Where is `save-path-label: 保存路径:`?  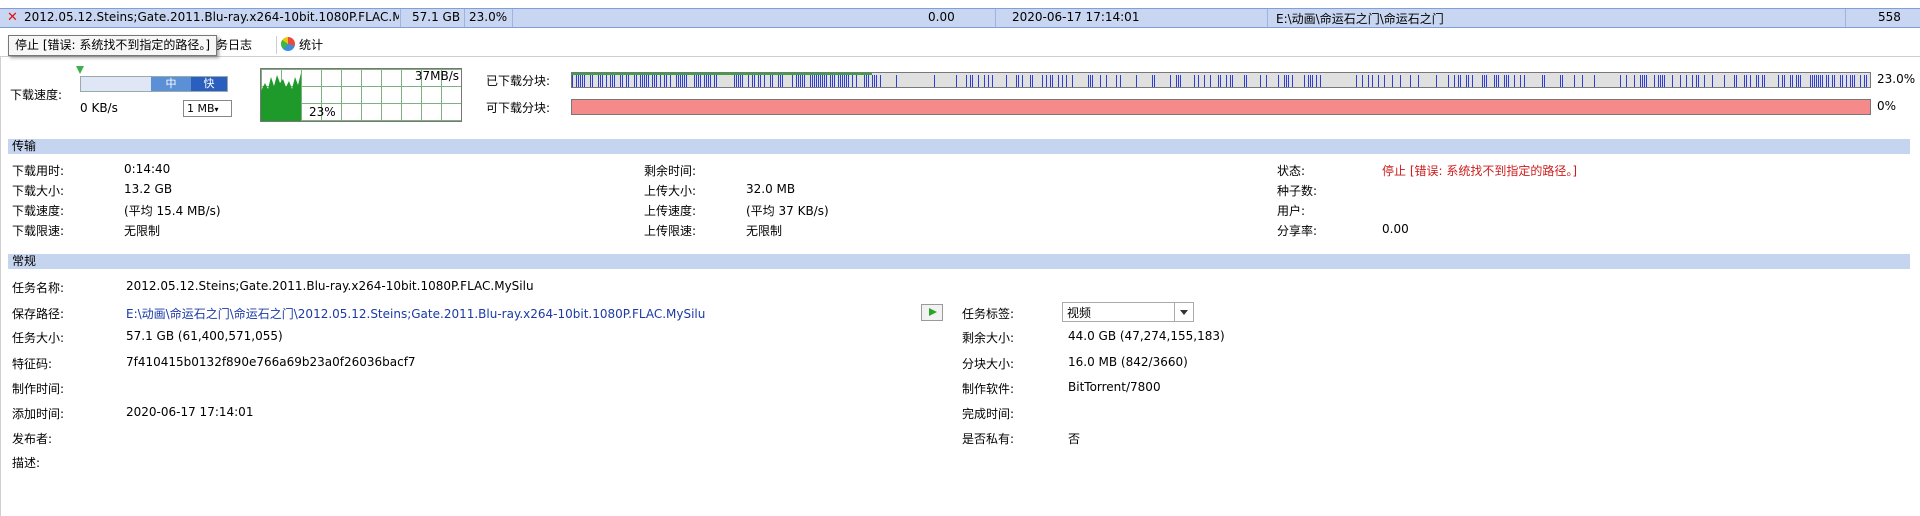 save-path-label: 保存路径: is located at coordinates (38, 314).